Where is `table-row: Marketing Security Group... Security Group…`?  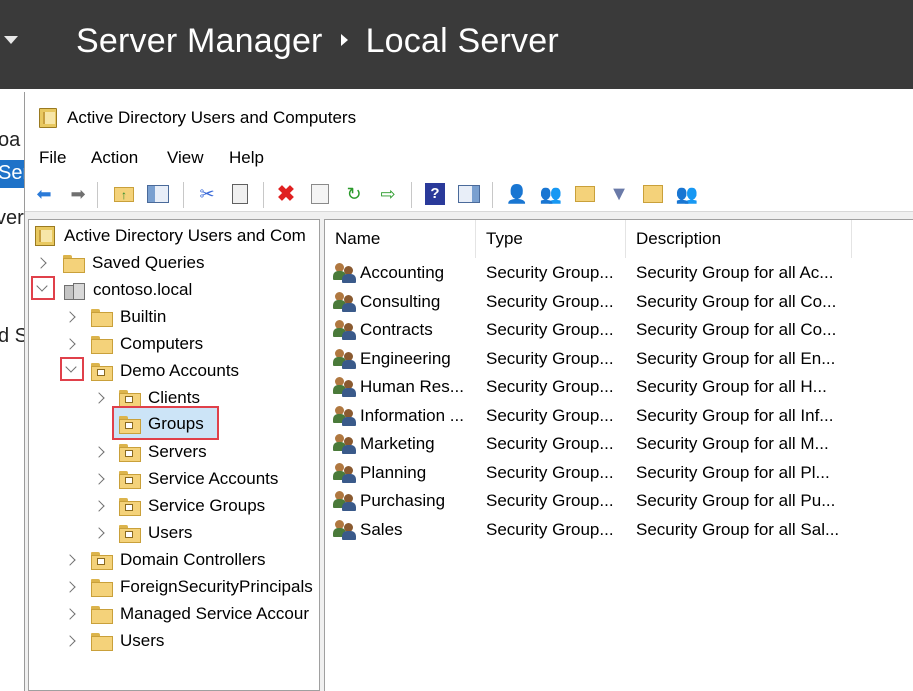 table-row: Marketing Security Group... Security Group… is located at coordinates (619, 444).